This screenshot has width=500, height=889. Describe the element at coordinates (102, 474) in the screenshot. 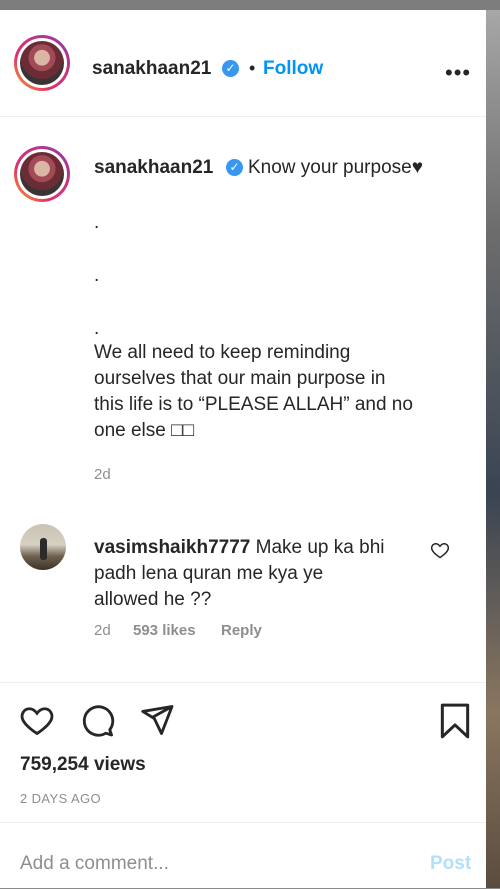

I see `caption-timestamp: 2d` at that location.